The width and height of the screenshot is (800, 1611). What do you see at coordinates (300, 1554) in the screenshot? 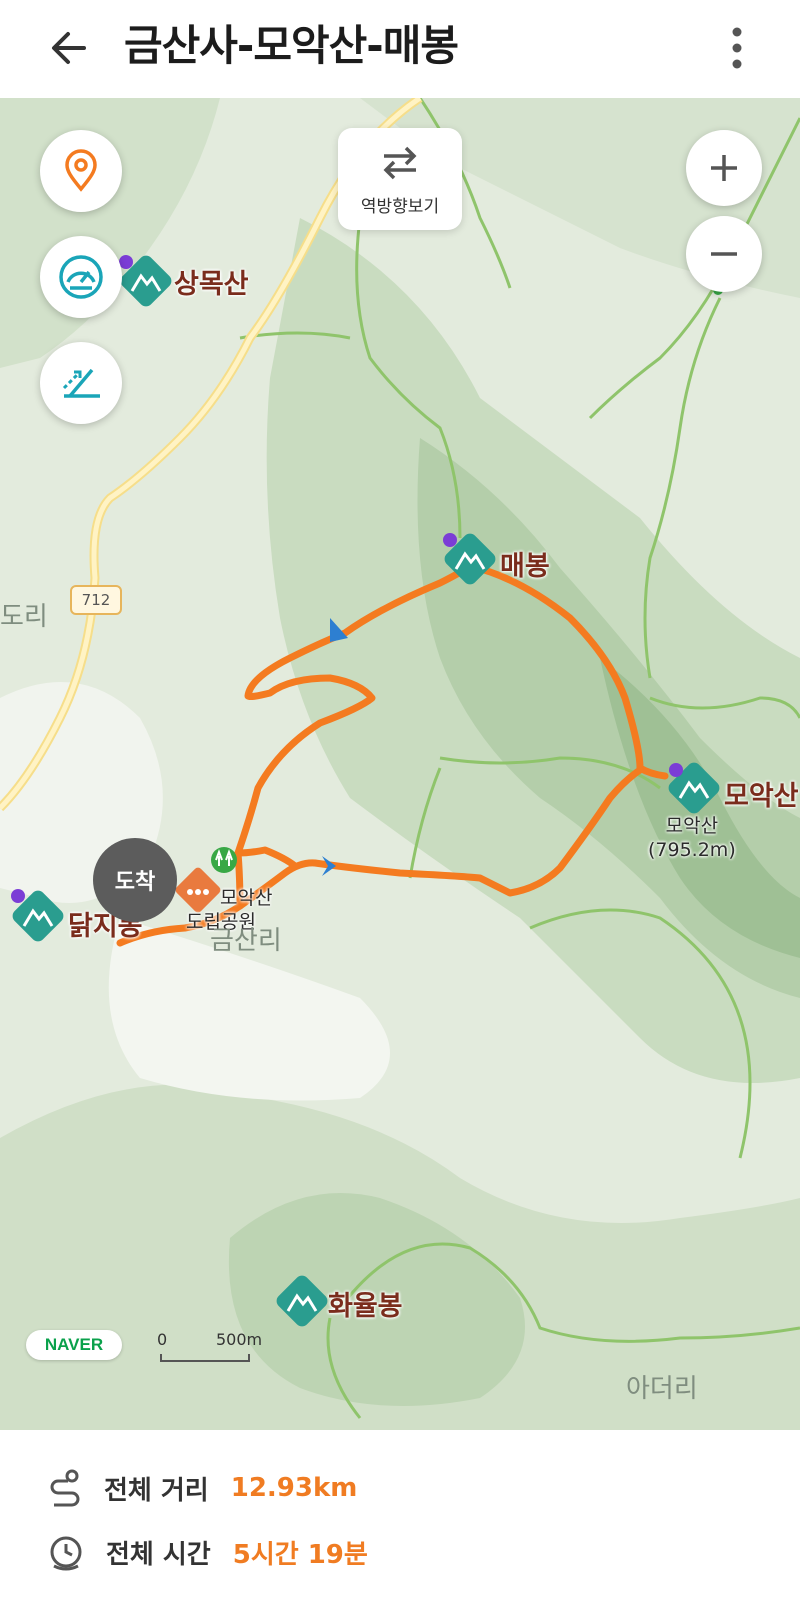
I see `time-value: 5시간 19분` at bounding box center [300, 1554].